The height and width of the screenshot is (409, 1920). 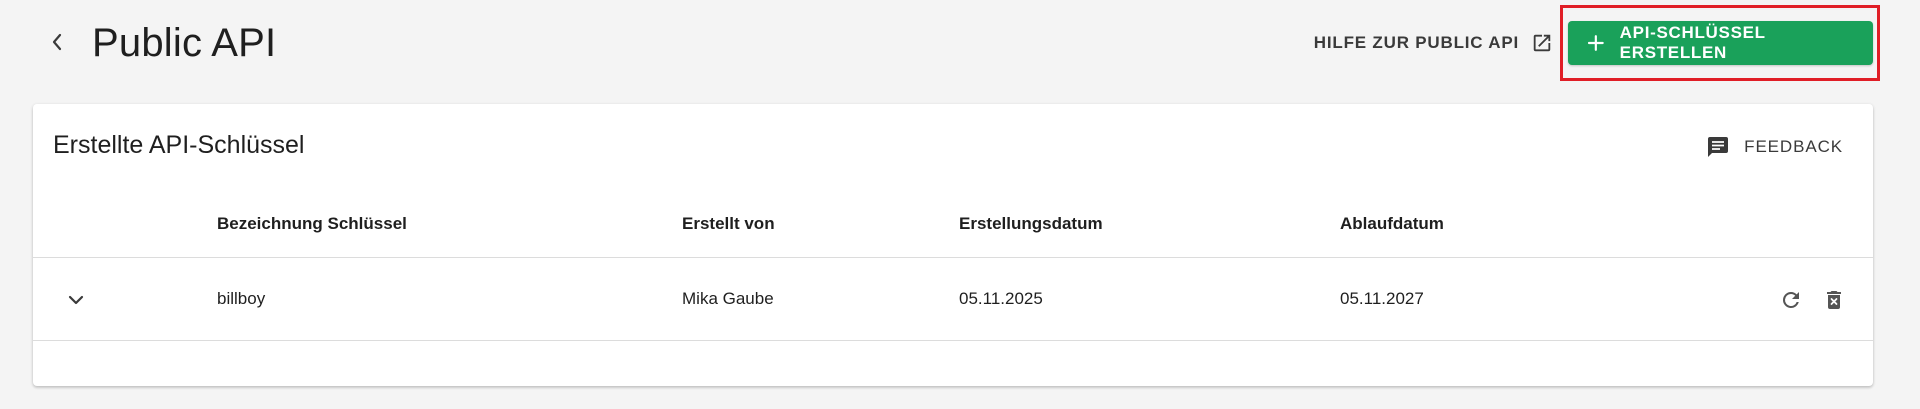 What do you see at coordinates (1031, 224) in the screenshot?
I see `column-header-created-on: Erstellungsdatum` at bounding box center [1031, 224].